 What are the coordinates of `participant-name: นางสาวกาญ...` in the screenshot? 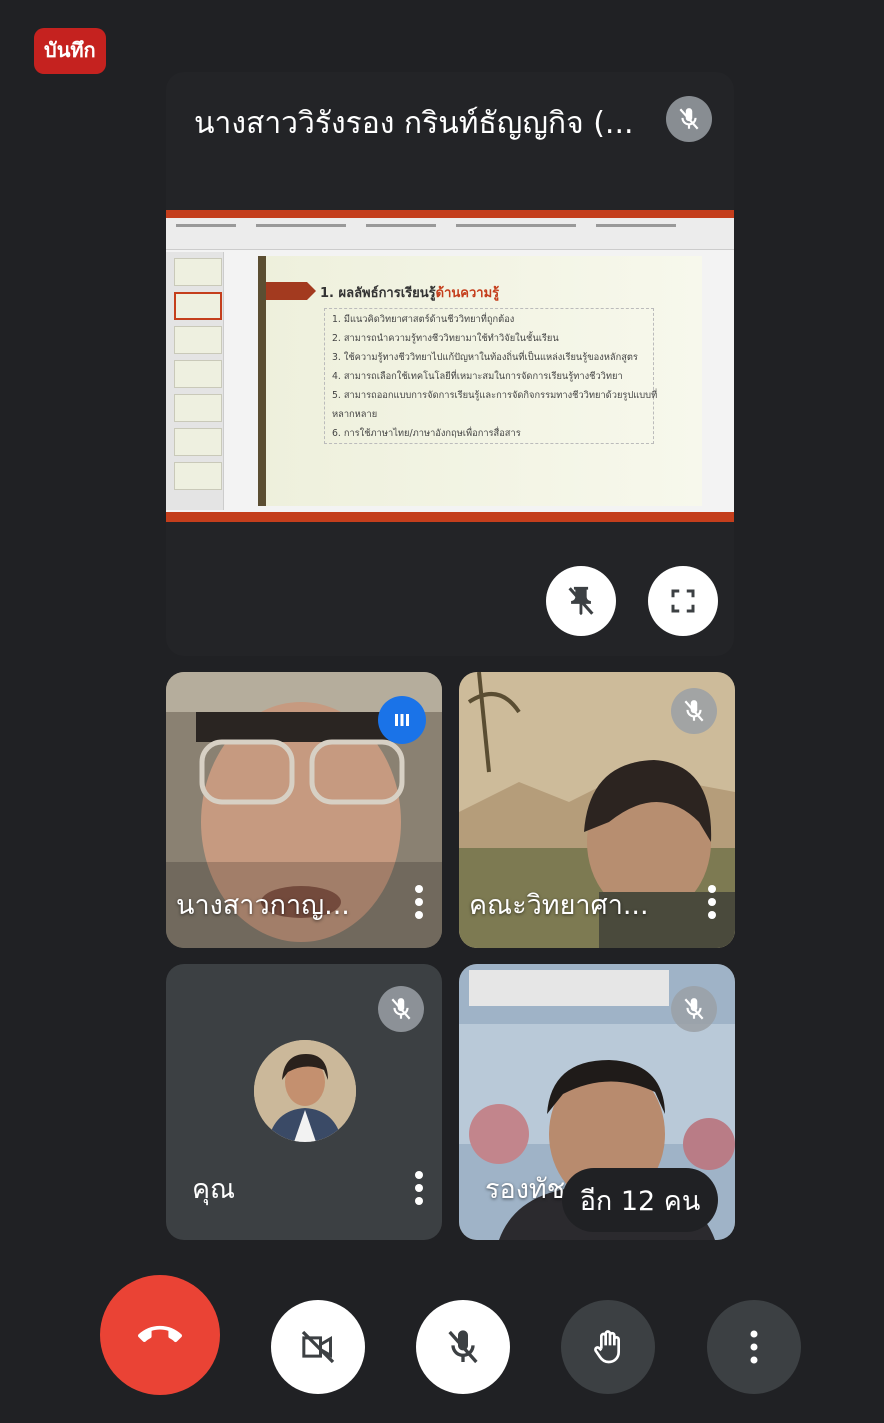 It's located at (263, 905).